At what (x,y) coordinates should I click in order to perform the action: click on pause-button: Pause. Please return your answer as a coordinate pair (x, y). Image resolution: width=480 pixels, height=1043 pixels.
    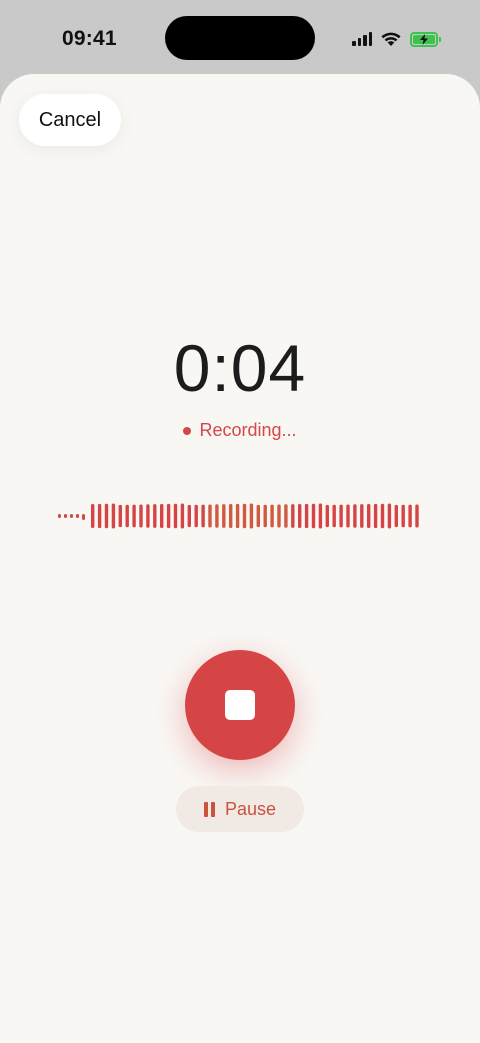
    Looking at the image, I should click on (240, 809).